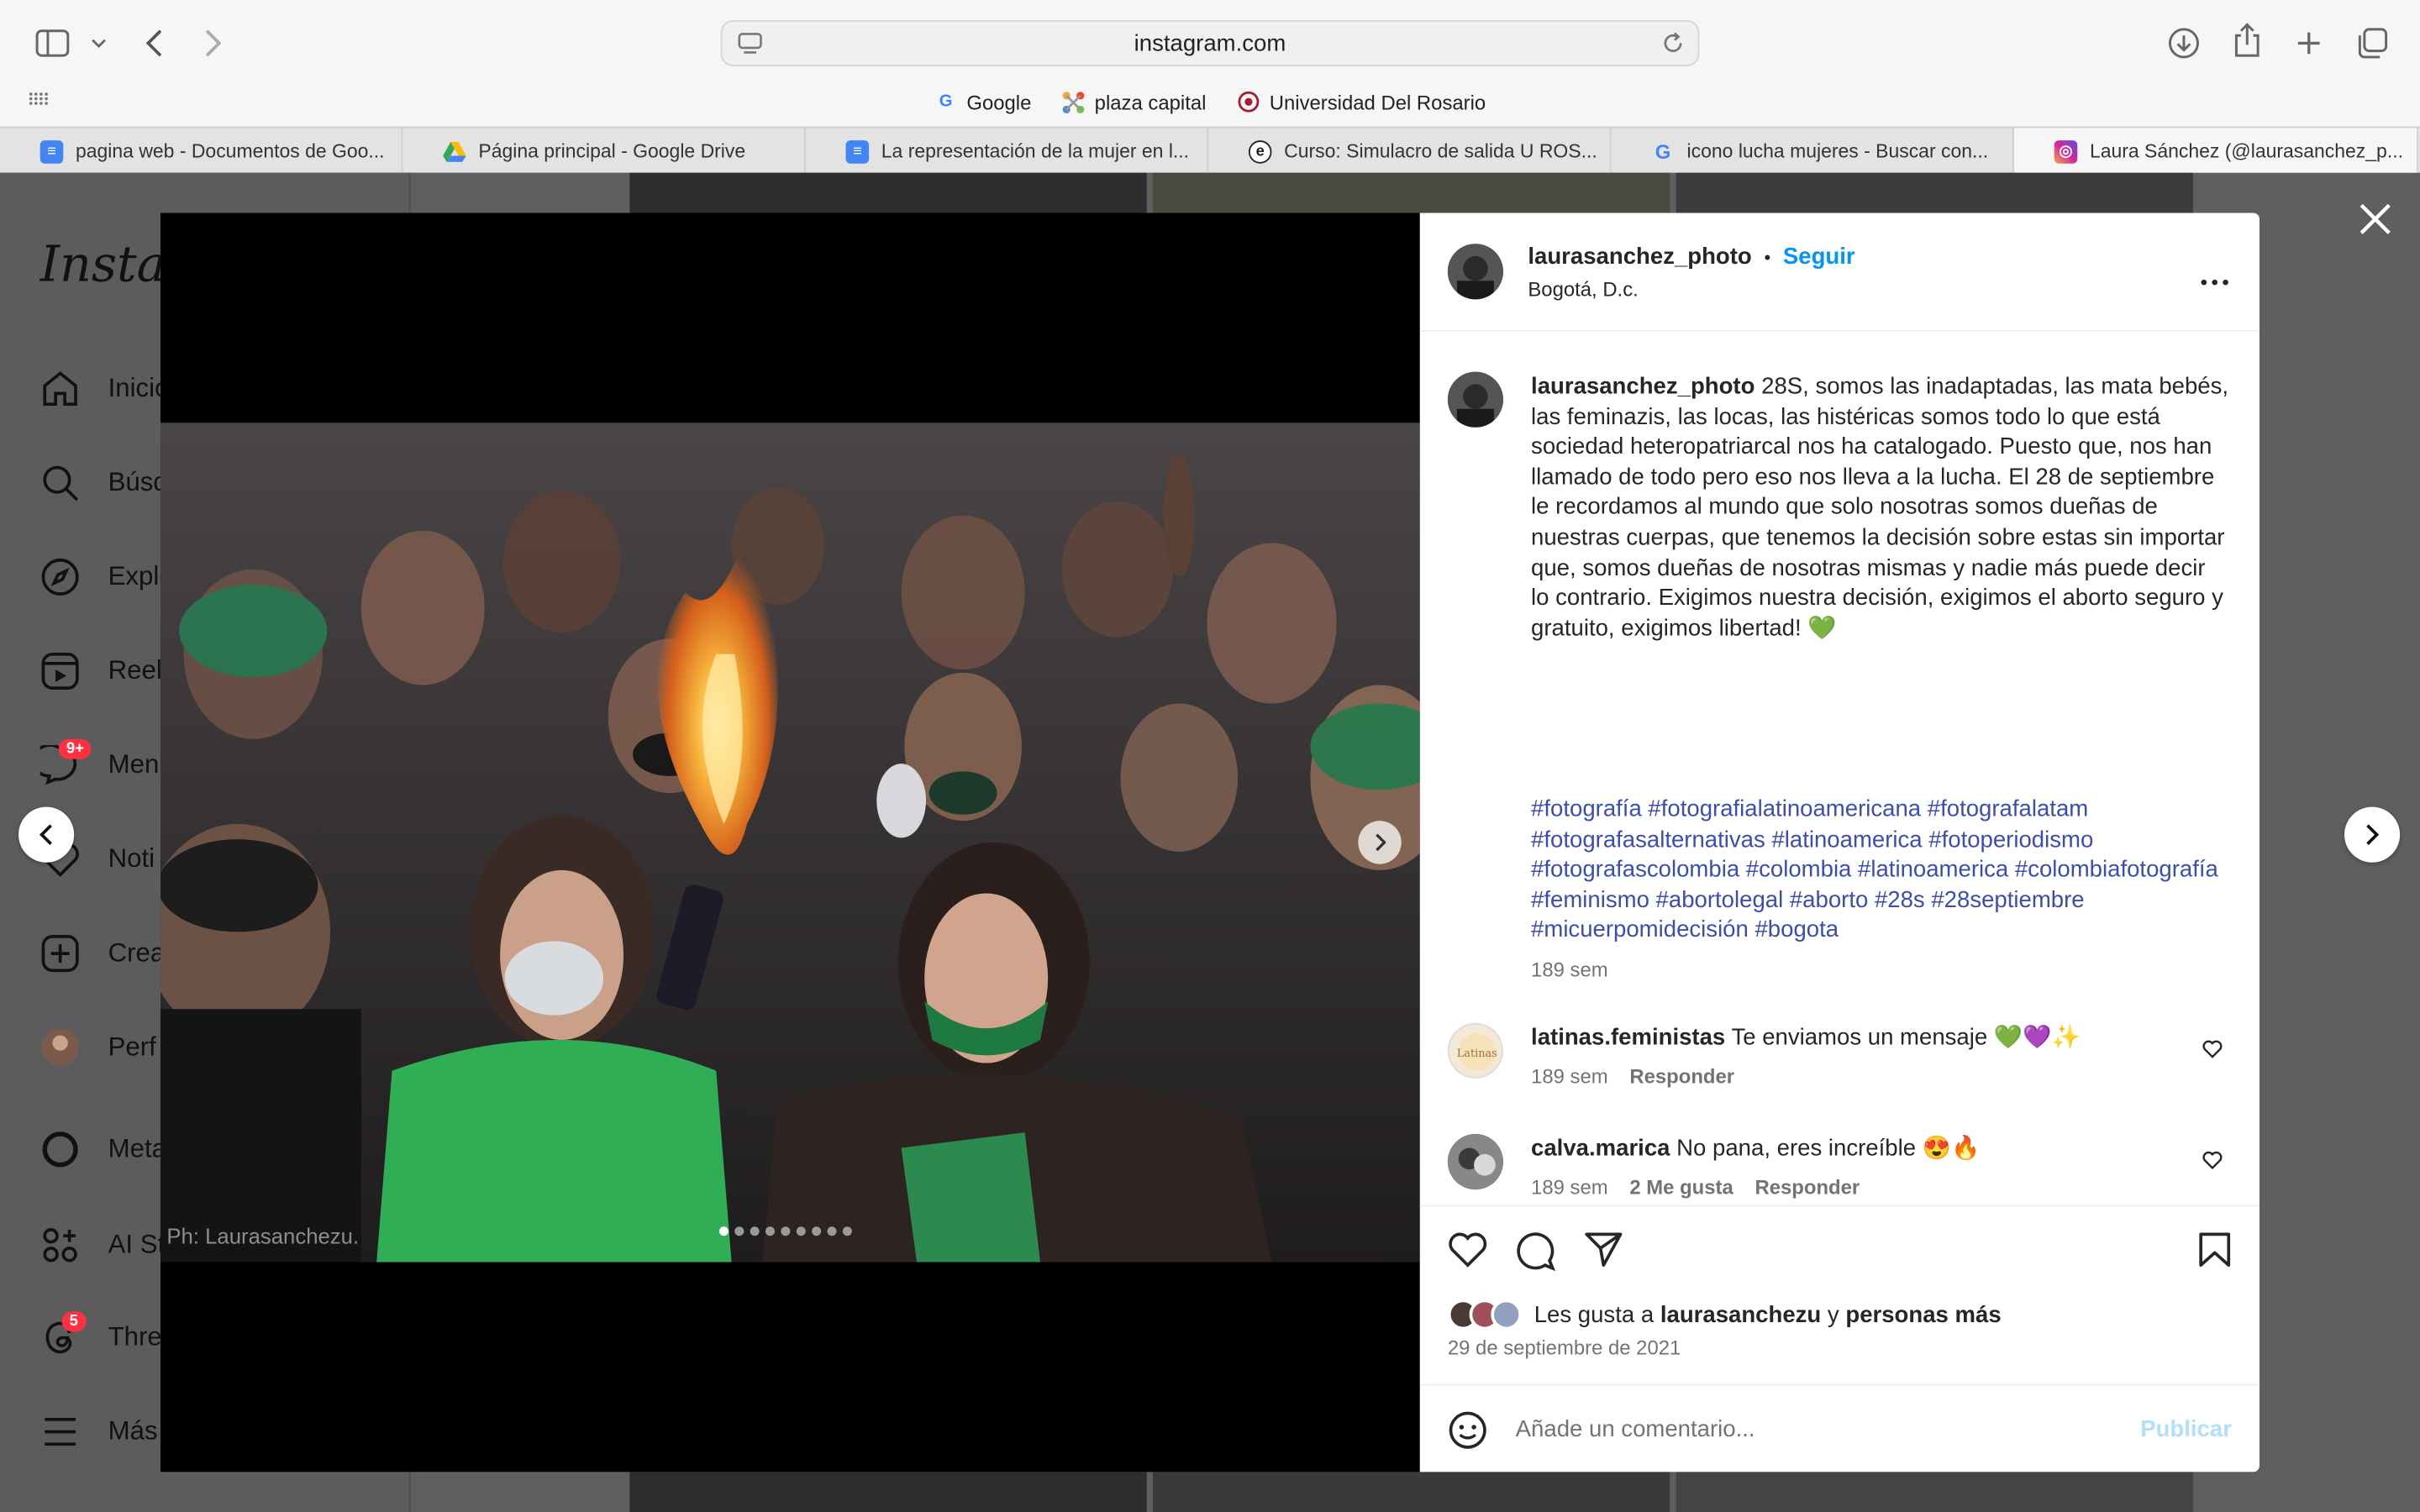 Image resolution: width=2420 pixels, height=1512 pixels. What do you see at coordinates (99, 765) in the screenshot?
I see `sidebar-item-messages: Men` at bounding box center [99, 765].